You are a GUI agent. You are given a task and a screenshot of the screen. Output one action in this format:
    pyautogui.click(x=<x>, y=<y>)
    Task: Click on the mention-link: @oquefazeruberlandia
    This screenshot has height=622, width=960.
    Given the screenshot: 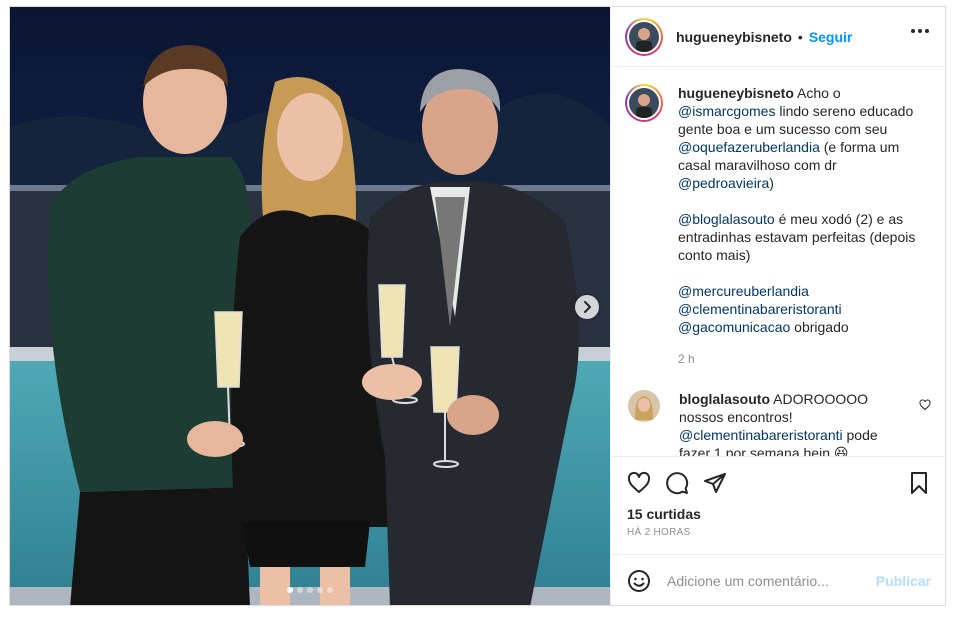 What is the action you would take?
    pyautogui.click(x=749, y=147)
    